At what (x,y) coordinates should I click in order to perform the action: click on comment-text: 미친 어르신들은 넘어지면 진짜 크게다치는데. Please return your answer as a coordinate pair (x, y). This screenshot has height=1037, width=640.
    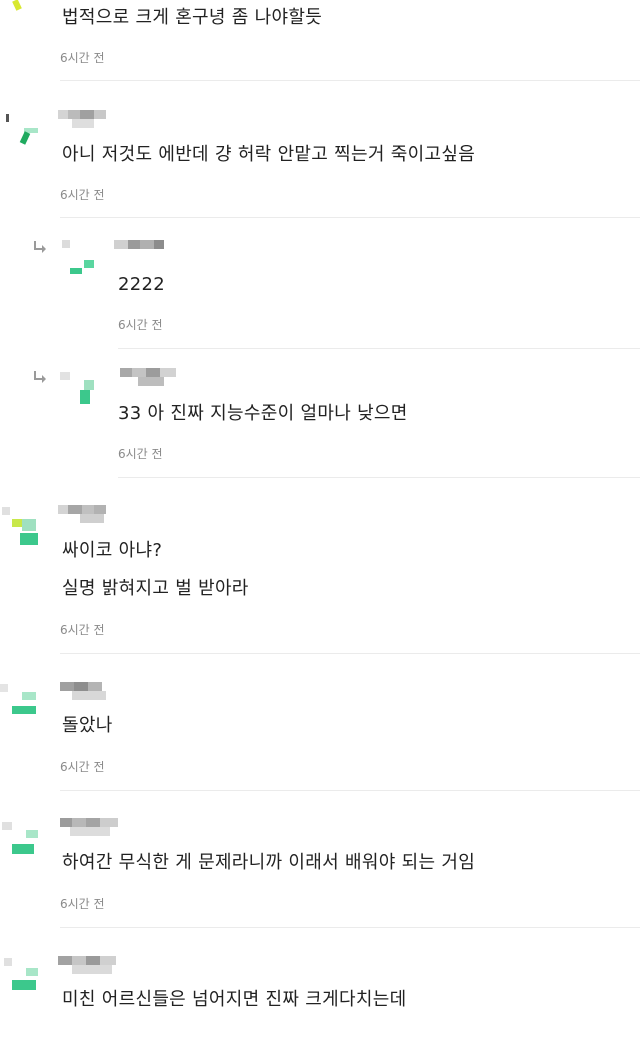
    Looking at the image, I should click on (234, 999).